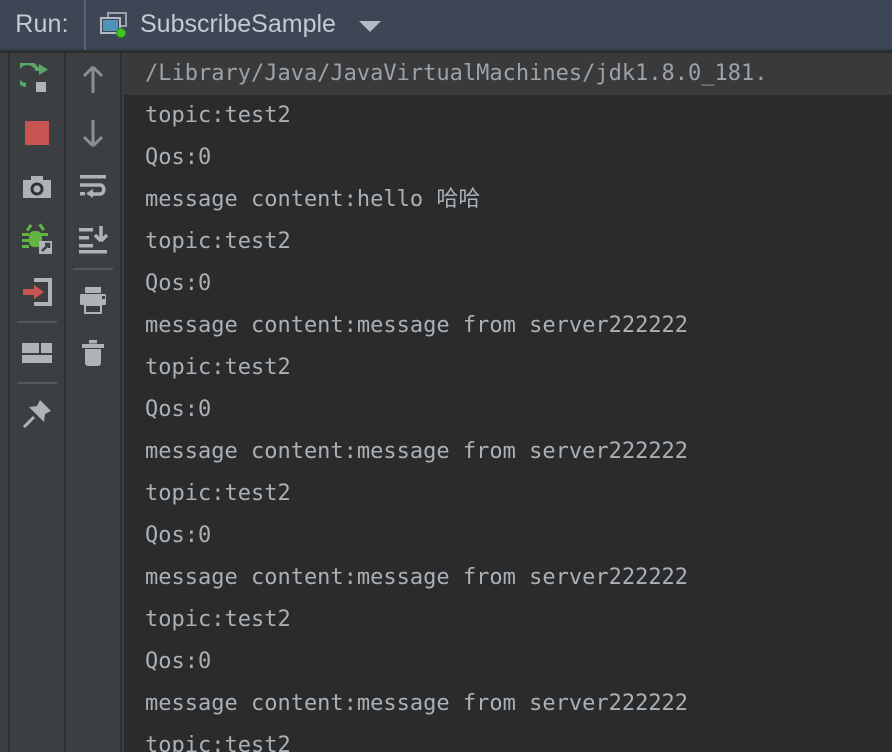  Describe the element at coordinates (121, 32) in the screenshot. I see `running-green-dot` at that location.